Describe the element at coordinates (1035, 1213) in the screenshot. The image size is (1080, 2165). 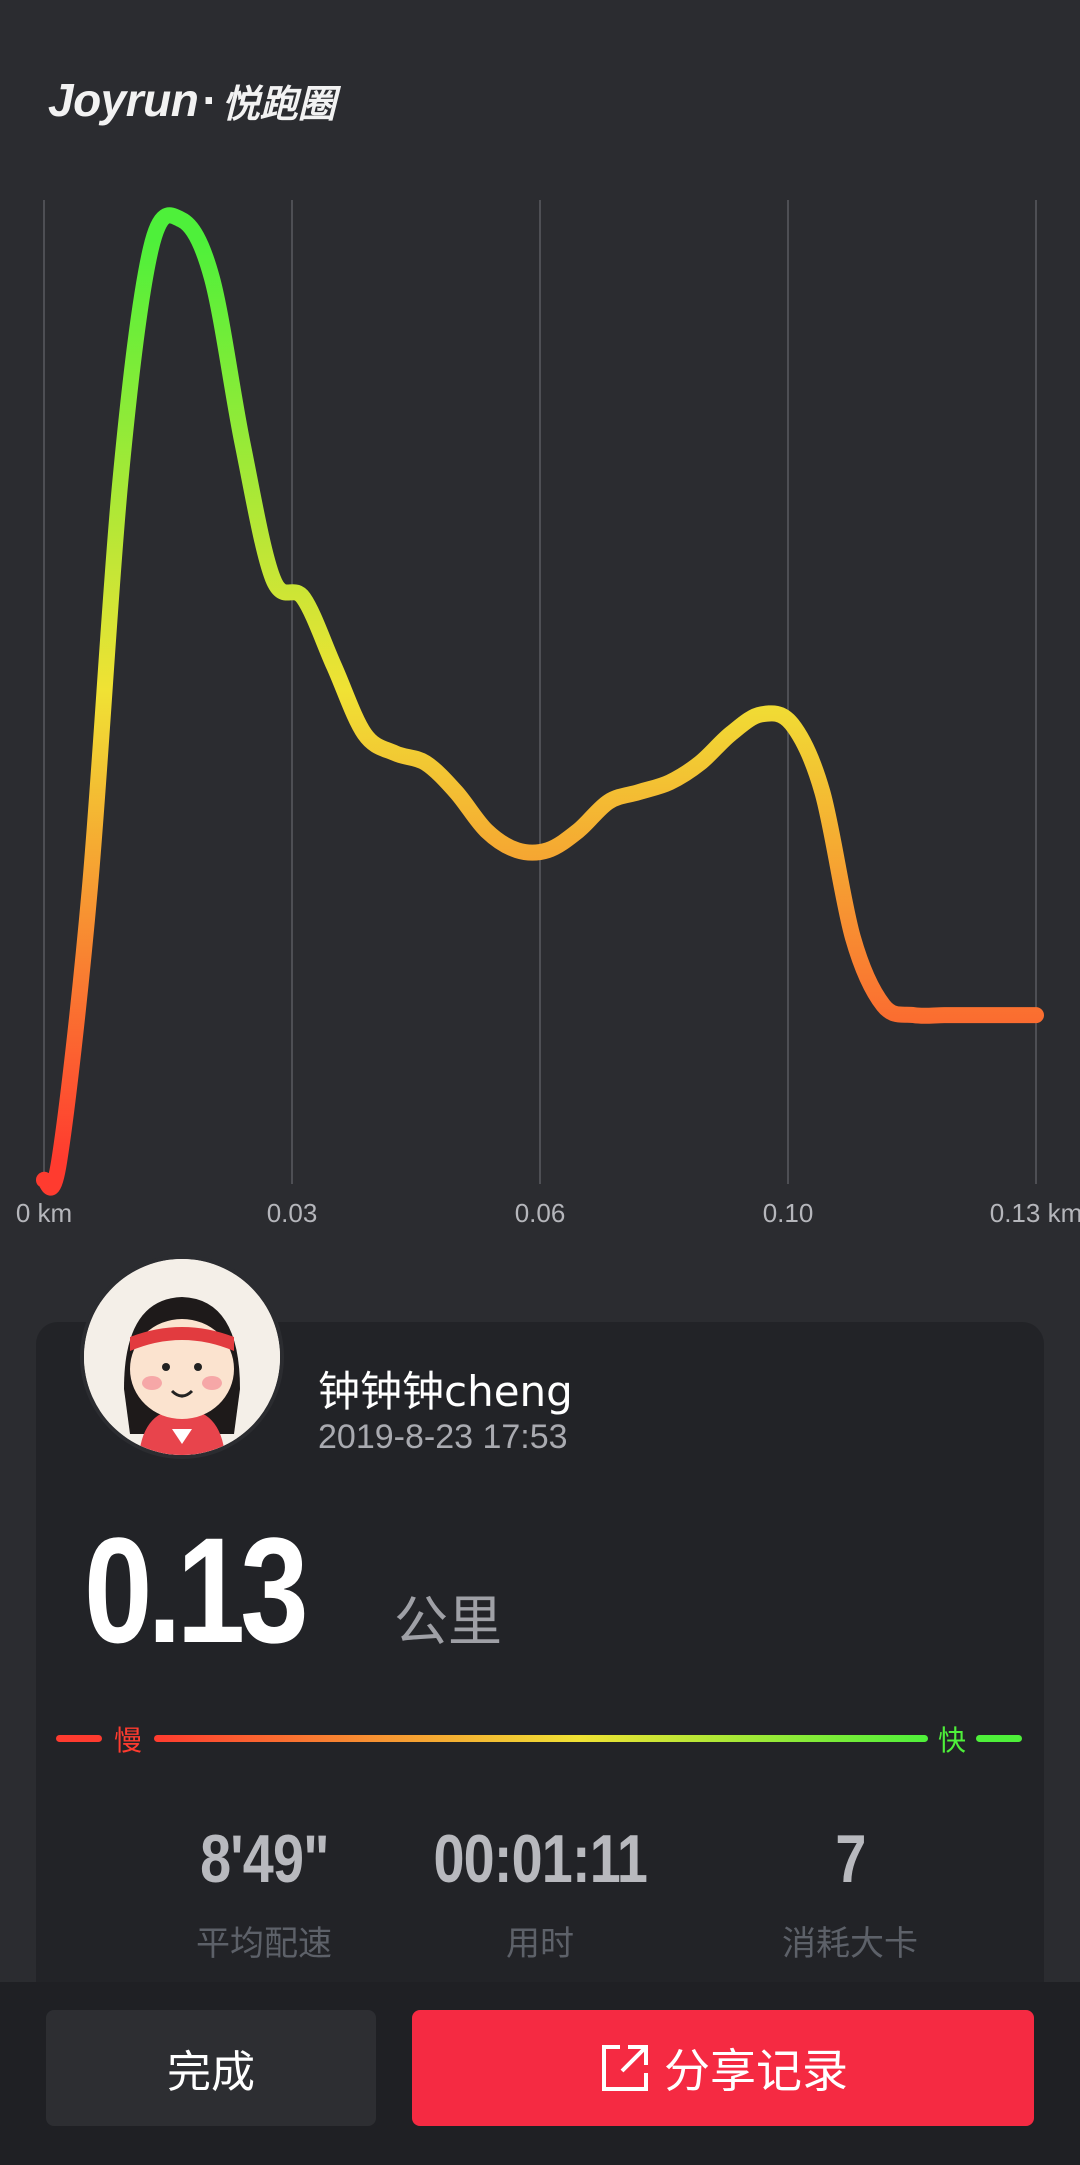
I see `x-tick-label: 0.13 km` at that location.